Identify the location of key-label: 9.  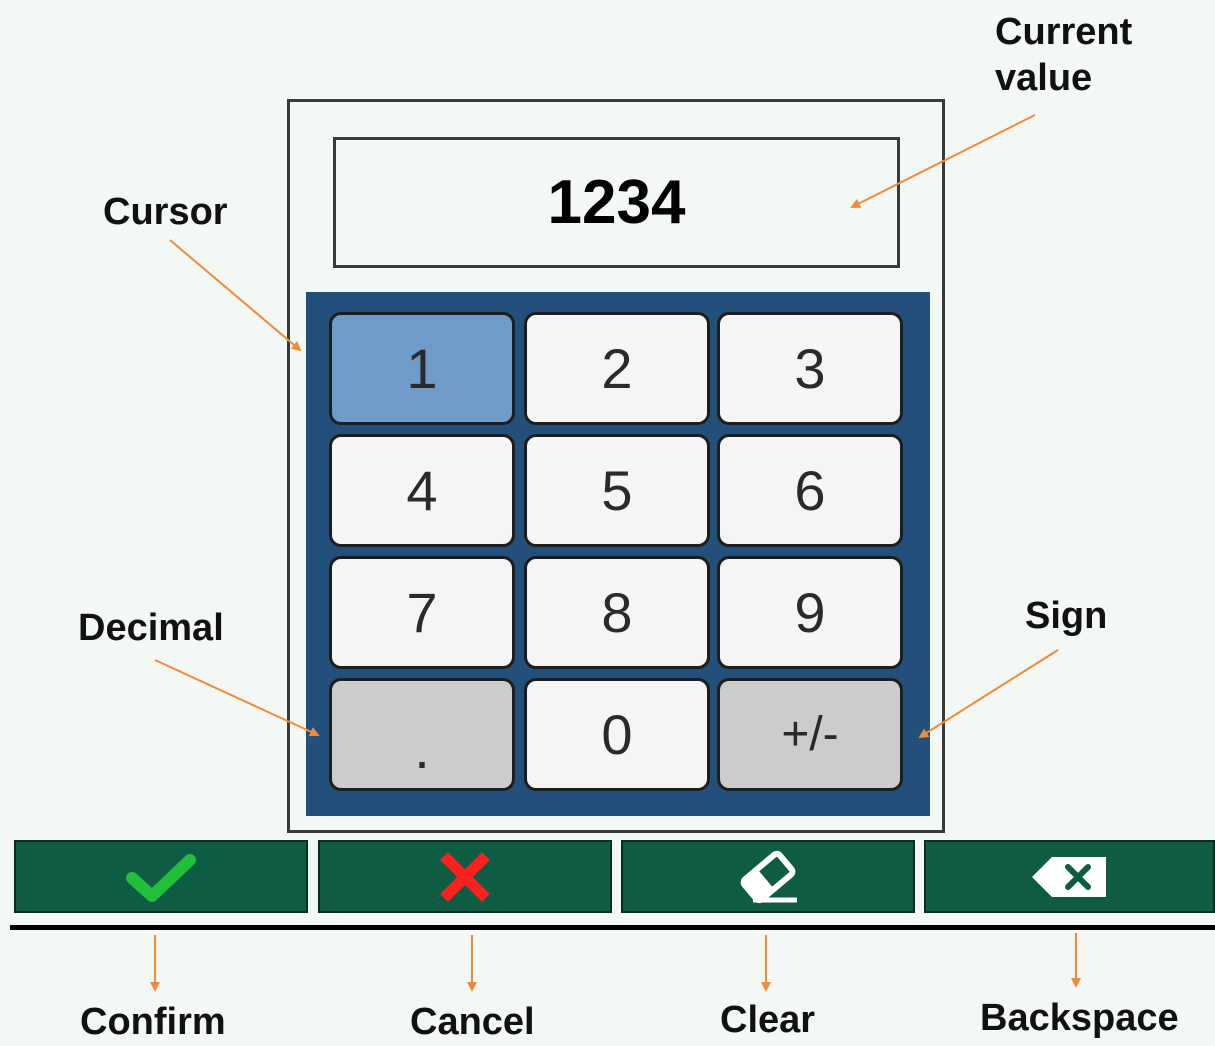
(810, 612).